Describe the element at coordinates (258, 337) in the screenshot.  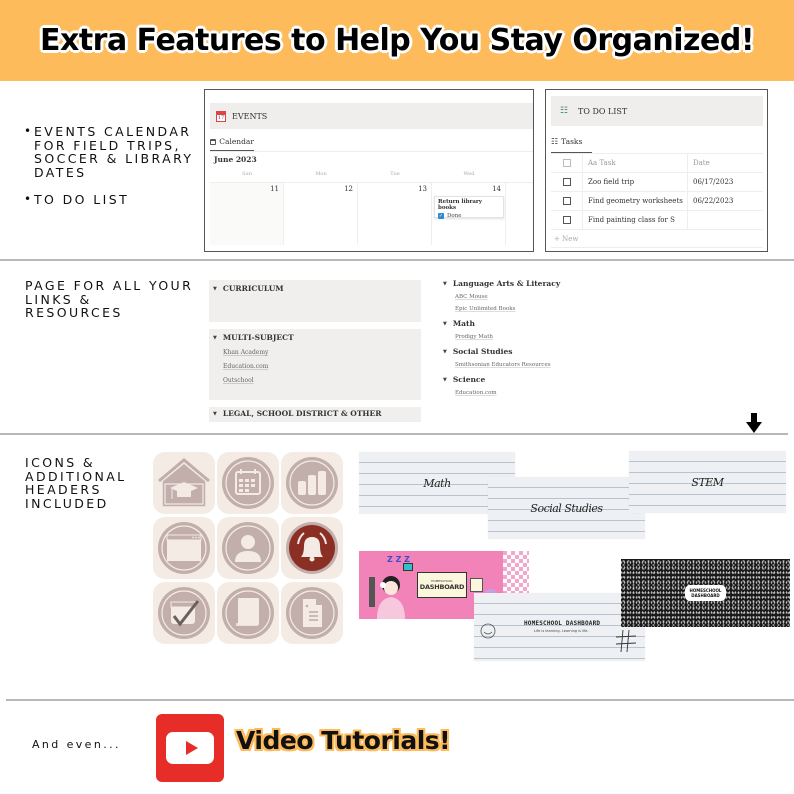
I see `toggle-title: MULTI-SUBJECT` at that location.